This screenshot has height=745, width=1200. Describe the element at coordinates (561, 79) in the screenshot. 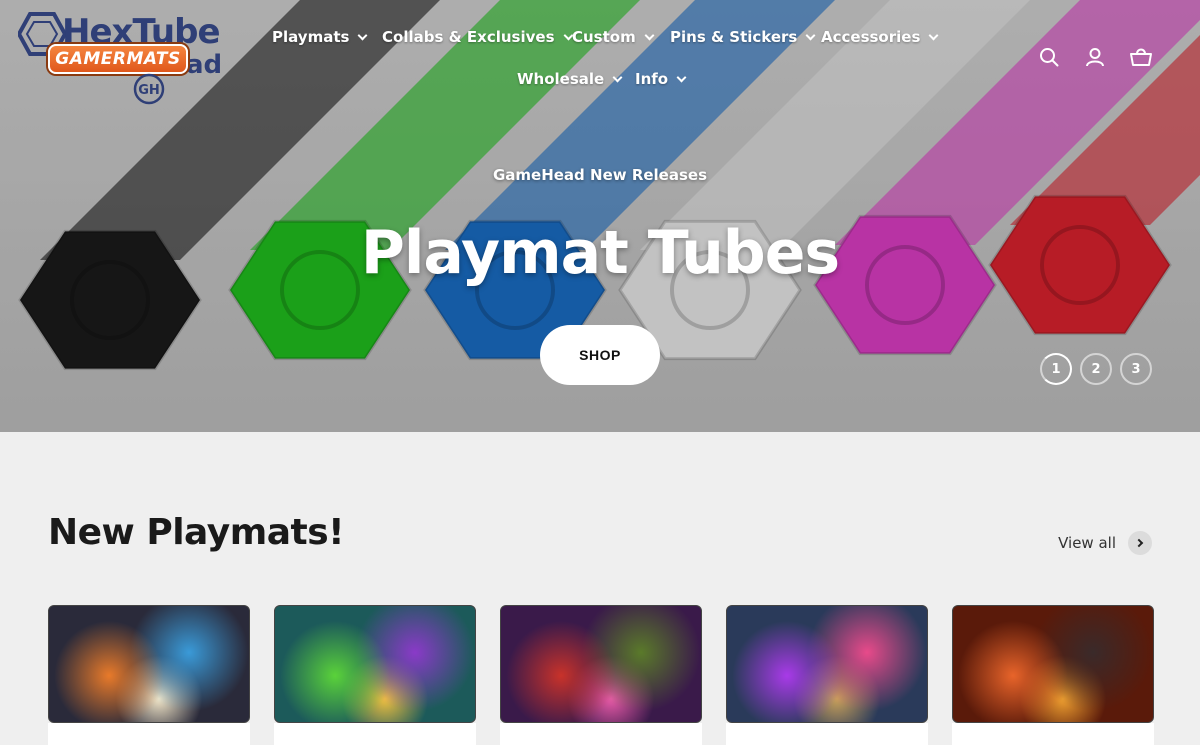

I see `nav-label: Wholesale` at that location.